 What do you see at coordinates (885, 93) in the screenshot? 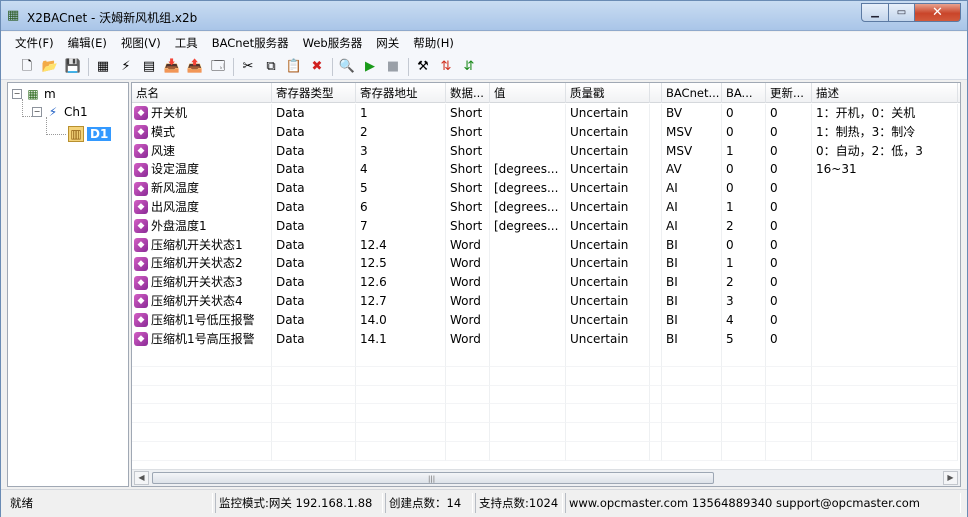
I see `column-header-description: 描述` at bounding box center [885, 93].